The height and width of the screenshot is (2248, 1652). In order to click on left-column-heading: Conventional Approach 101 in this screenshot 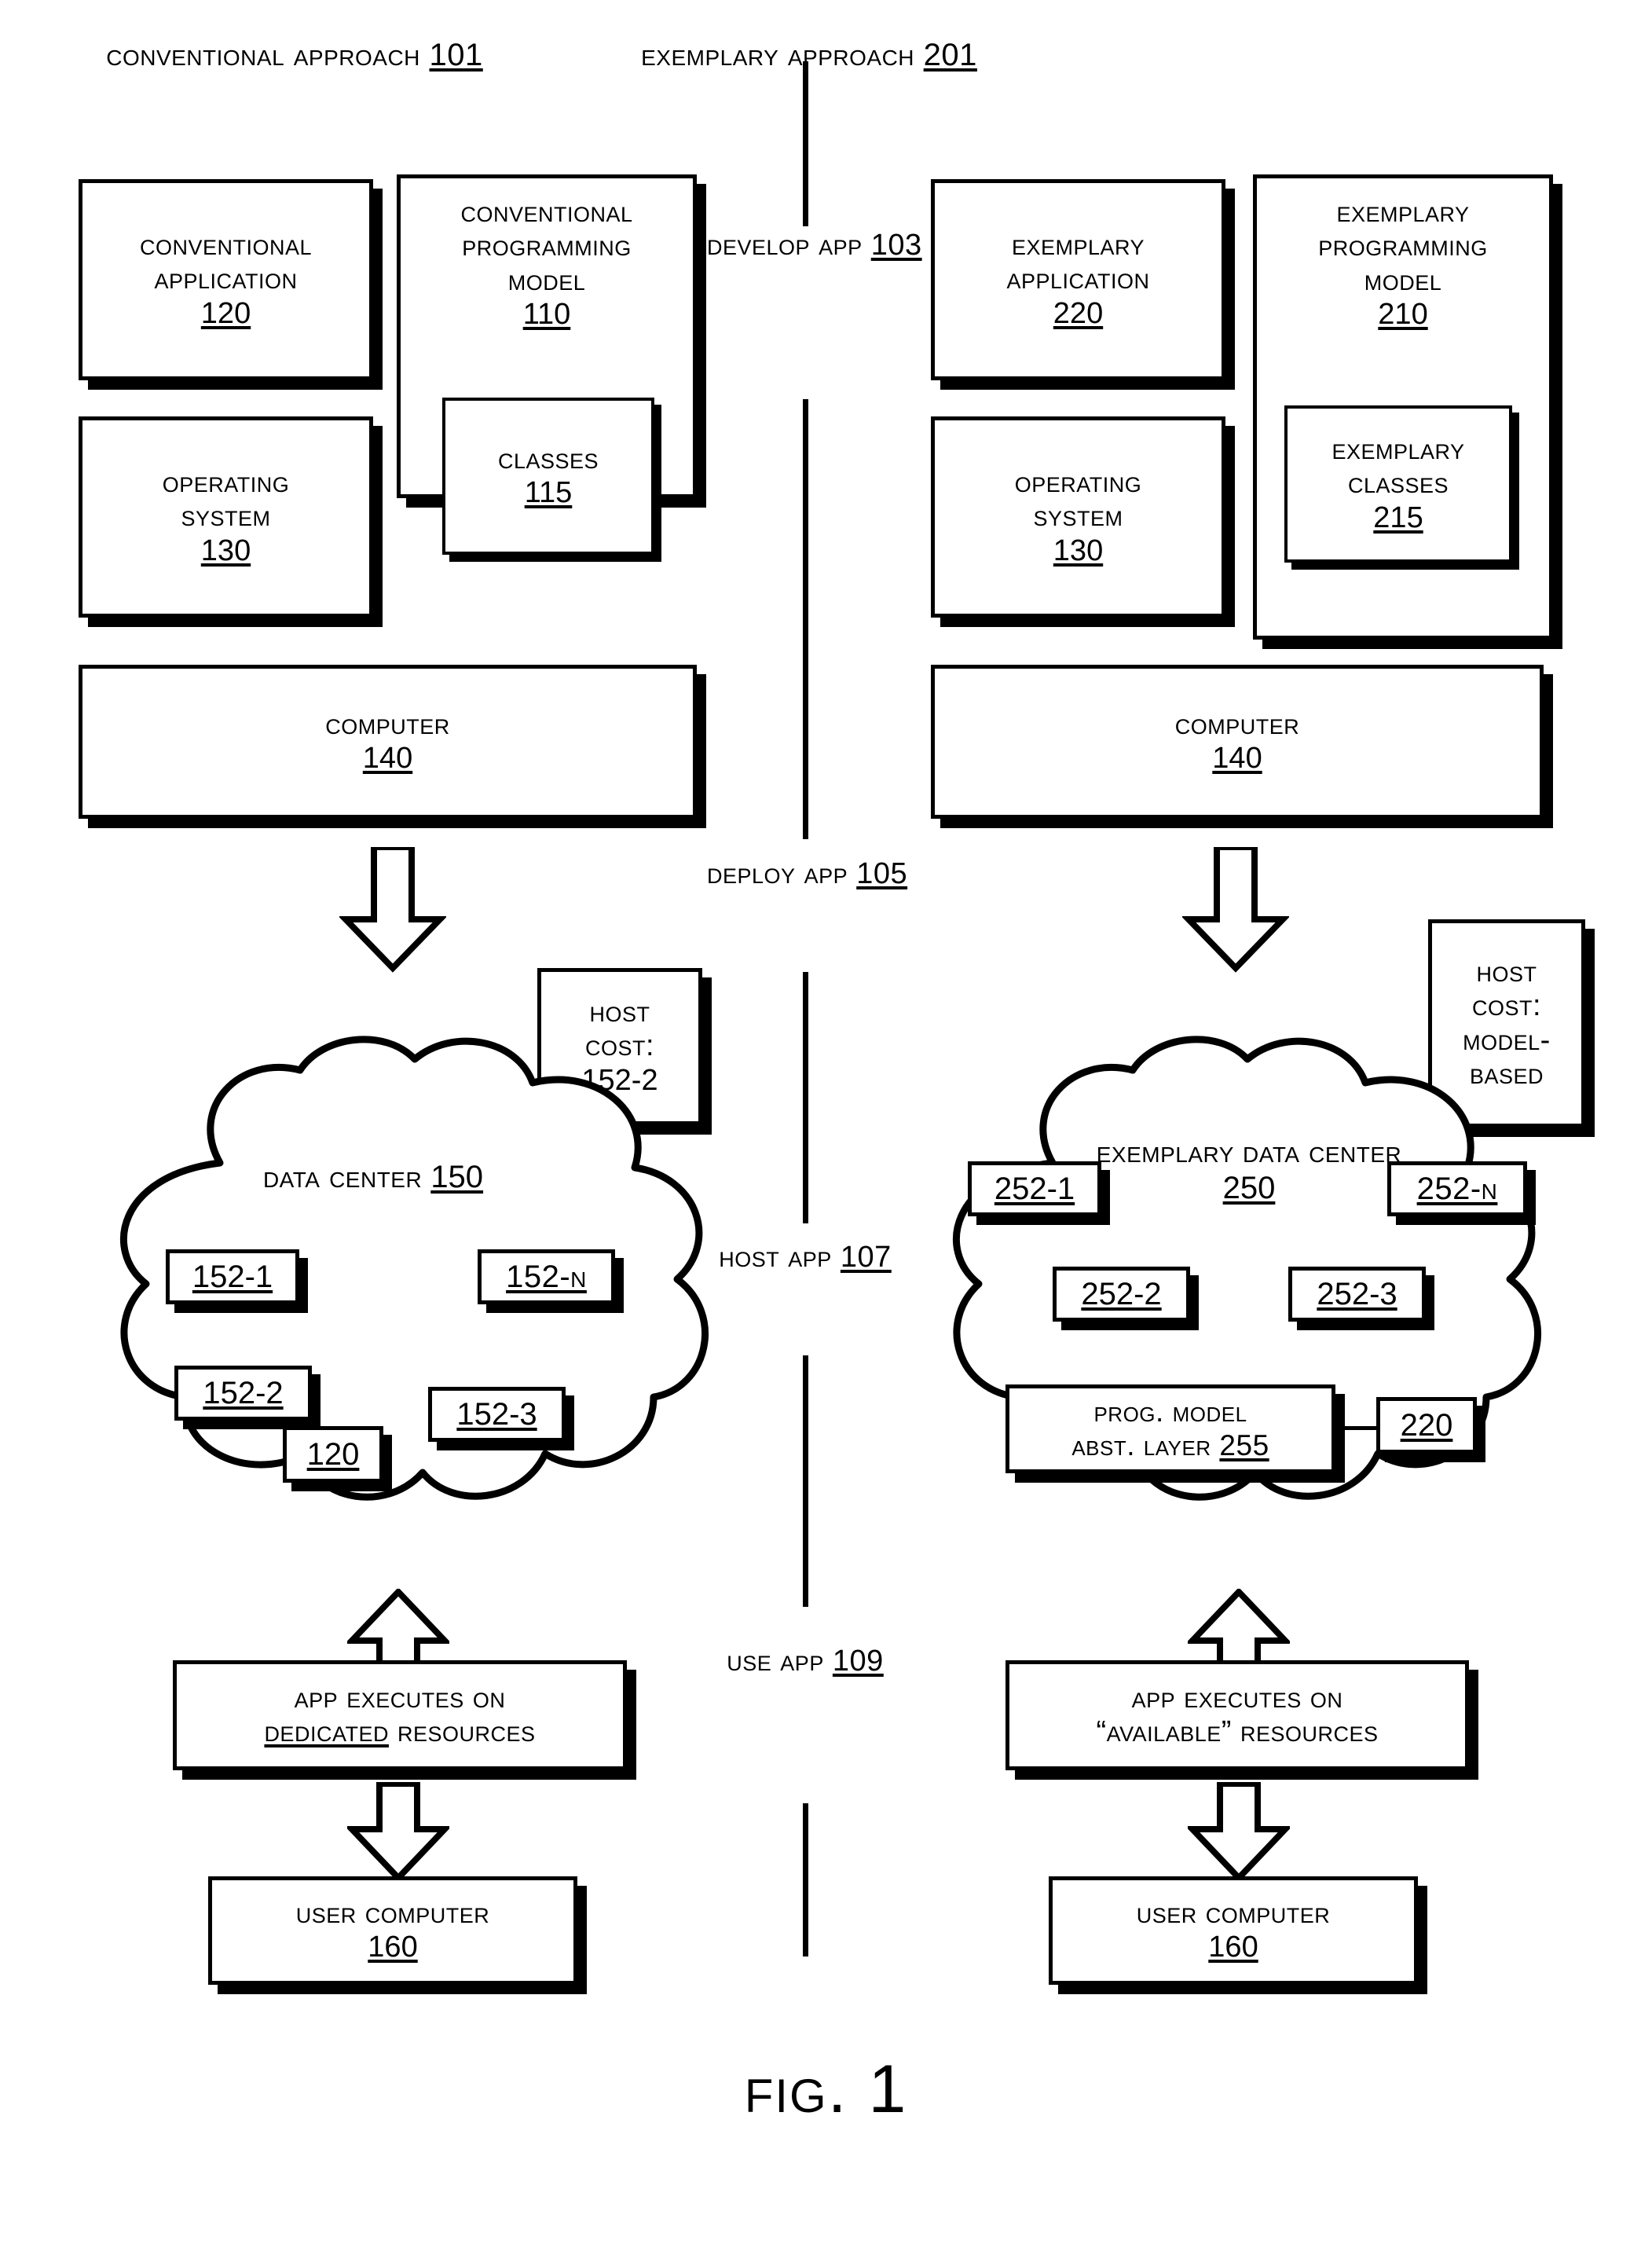, I will do `click(295, 55)`.